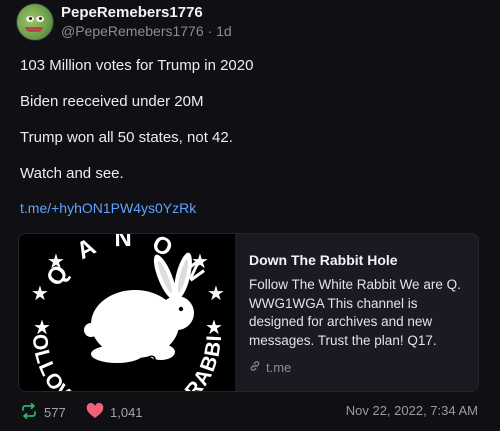 The image size is (500, 431). Describe the element at coordinates (95, 412) in the screenshot. I see `heart-icon` at that location.